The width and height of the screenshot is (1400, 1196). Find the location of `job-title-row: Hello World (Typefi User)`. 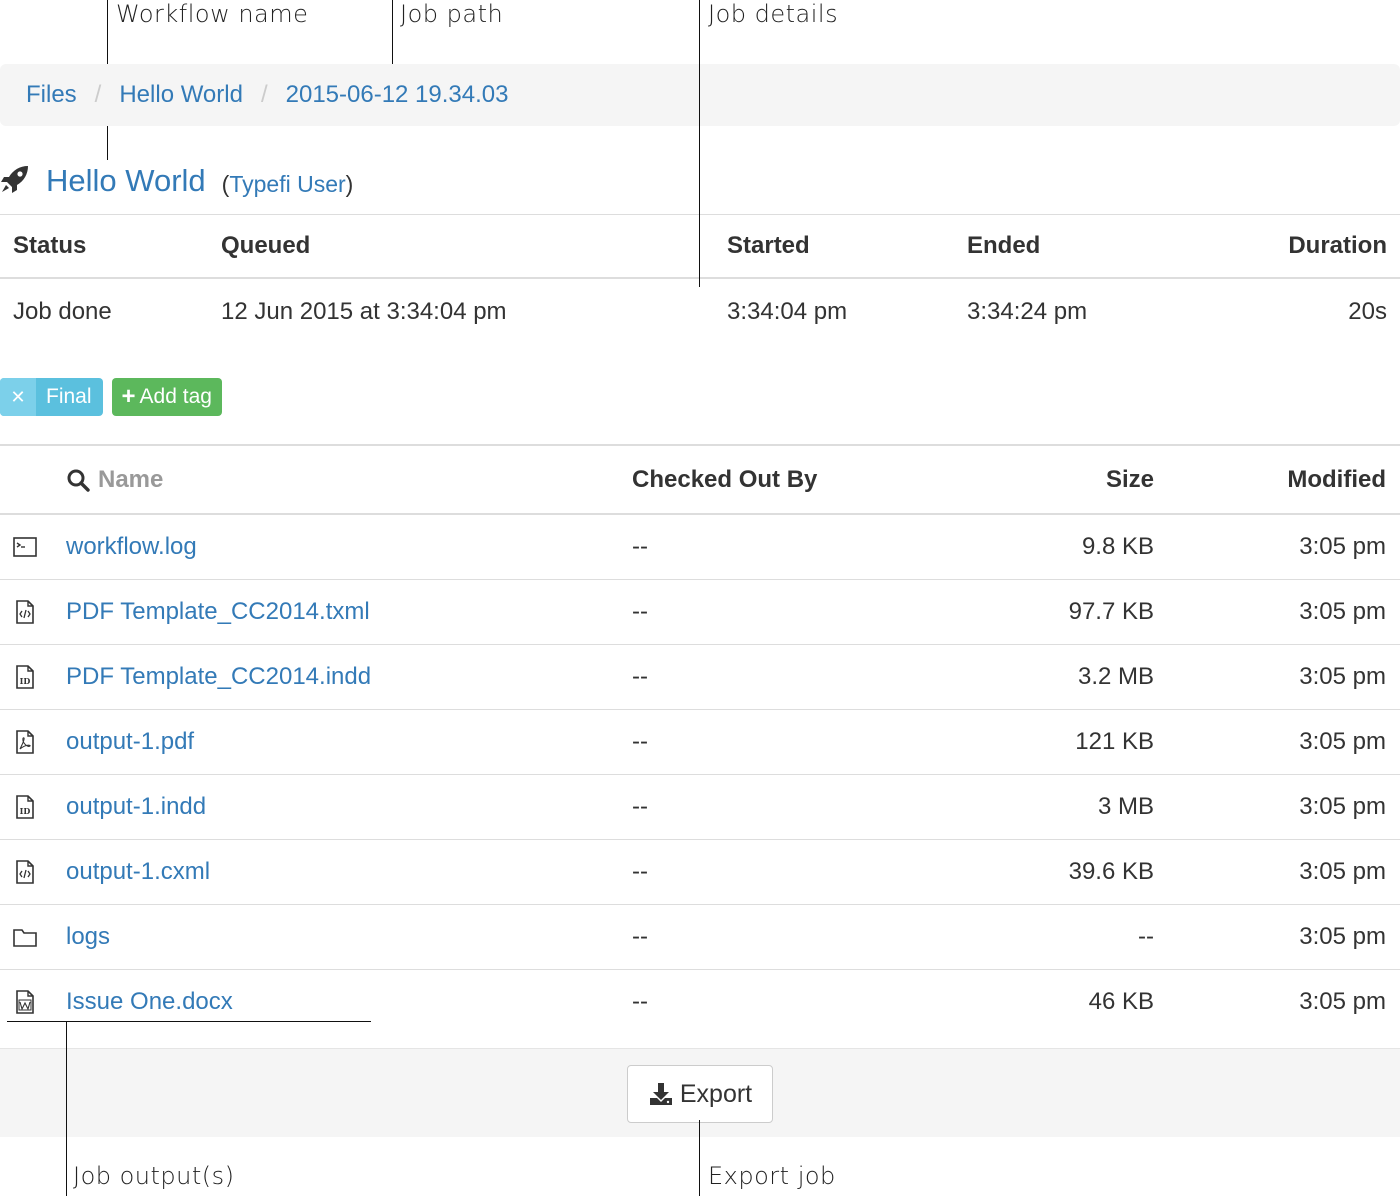

job-title-row: Hello World (Typefi User) is located at coordinates (176, 181).